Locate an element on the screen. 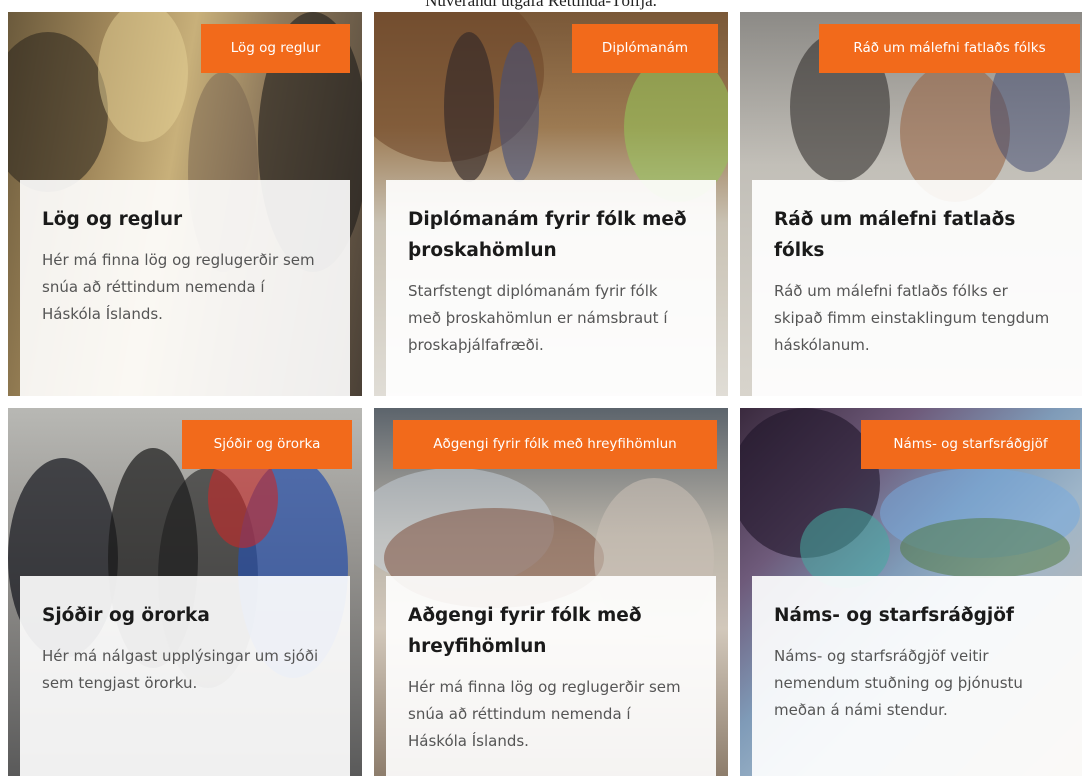 The height and width of the screenshot is (776, 1082). card-title: Lög og reglur is located at coordinates (185, 219).